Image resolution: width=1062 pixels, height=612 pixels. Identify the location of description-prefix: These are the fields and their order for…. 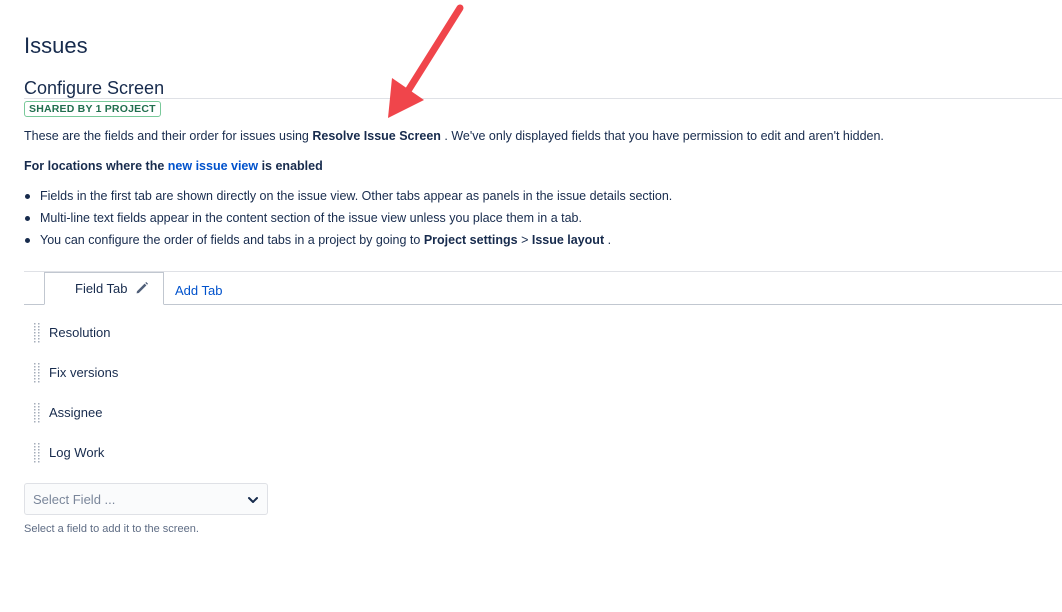
(168, 136).